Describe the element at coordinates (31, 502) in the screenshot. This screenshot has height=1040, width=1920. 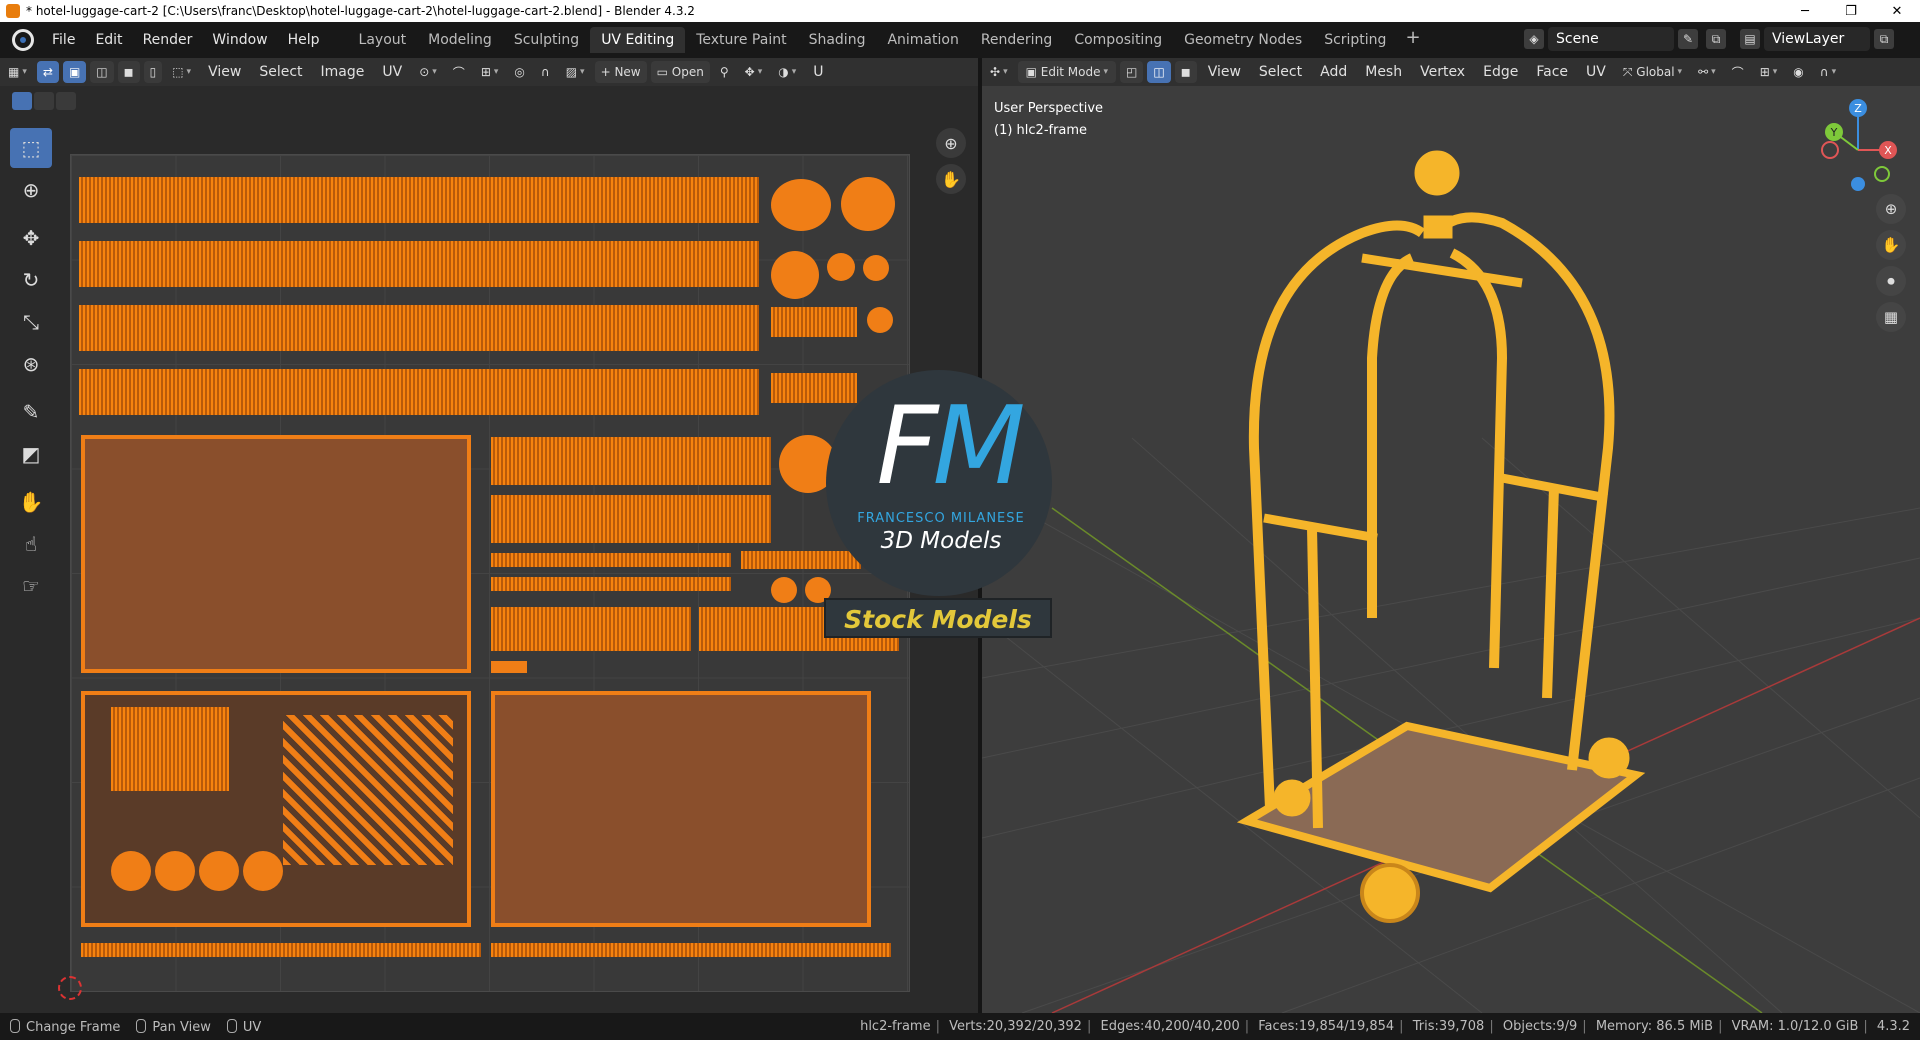
I see `grab-tool-icon: ✋` at that location.